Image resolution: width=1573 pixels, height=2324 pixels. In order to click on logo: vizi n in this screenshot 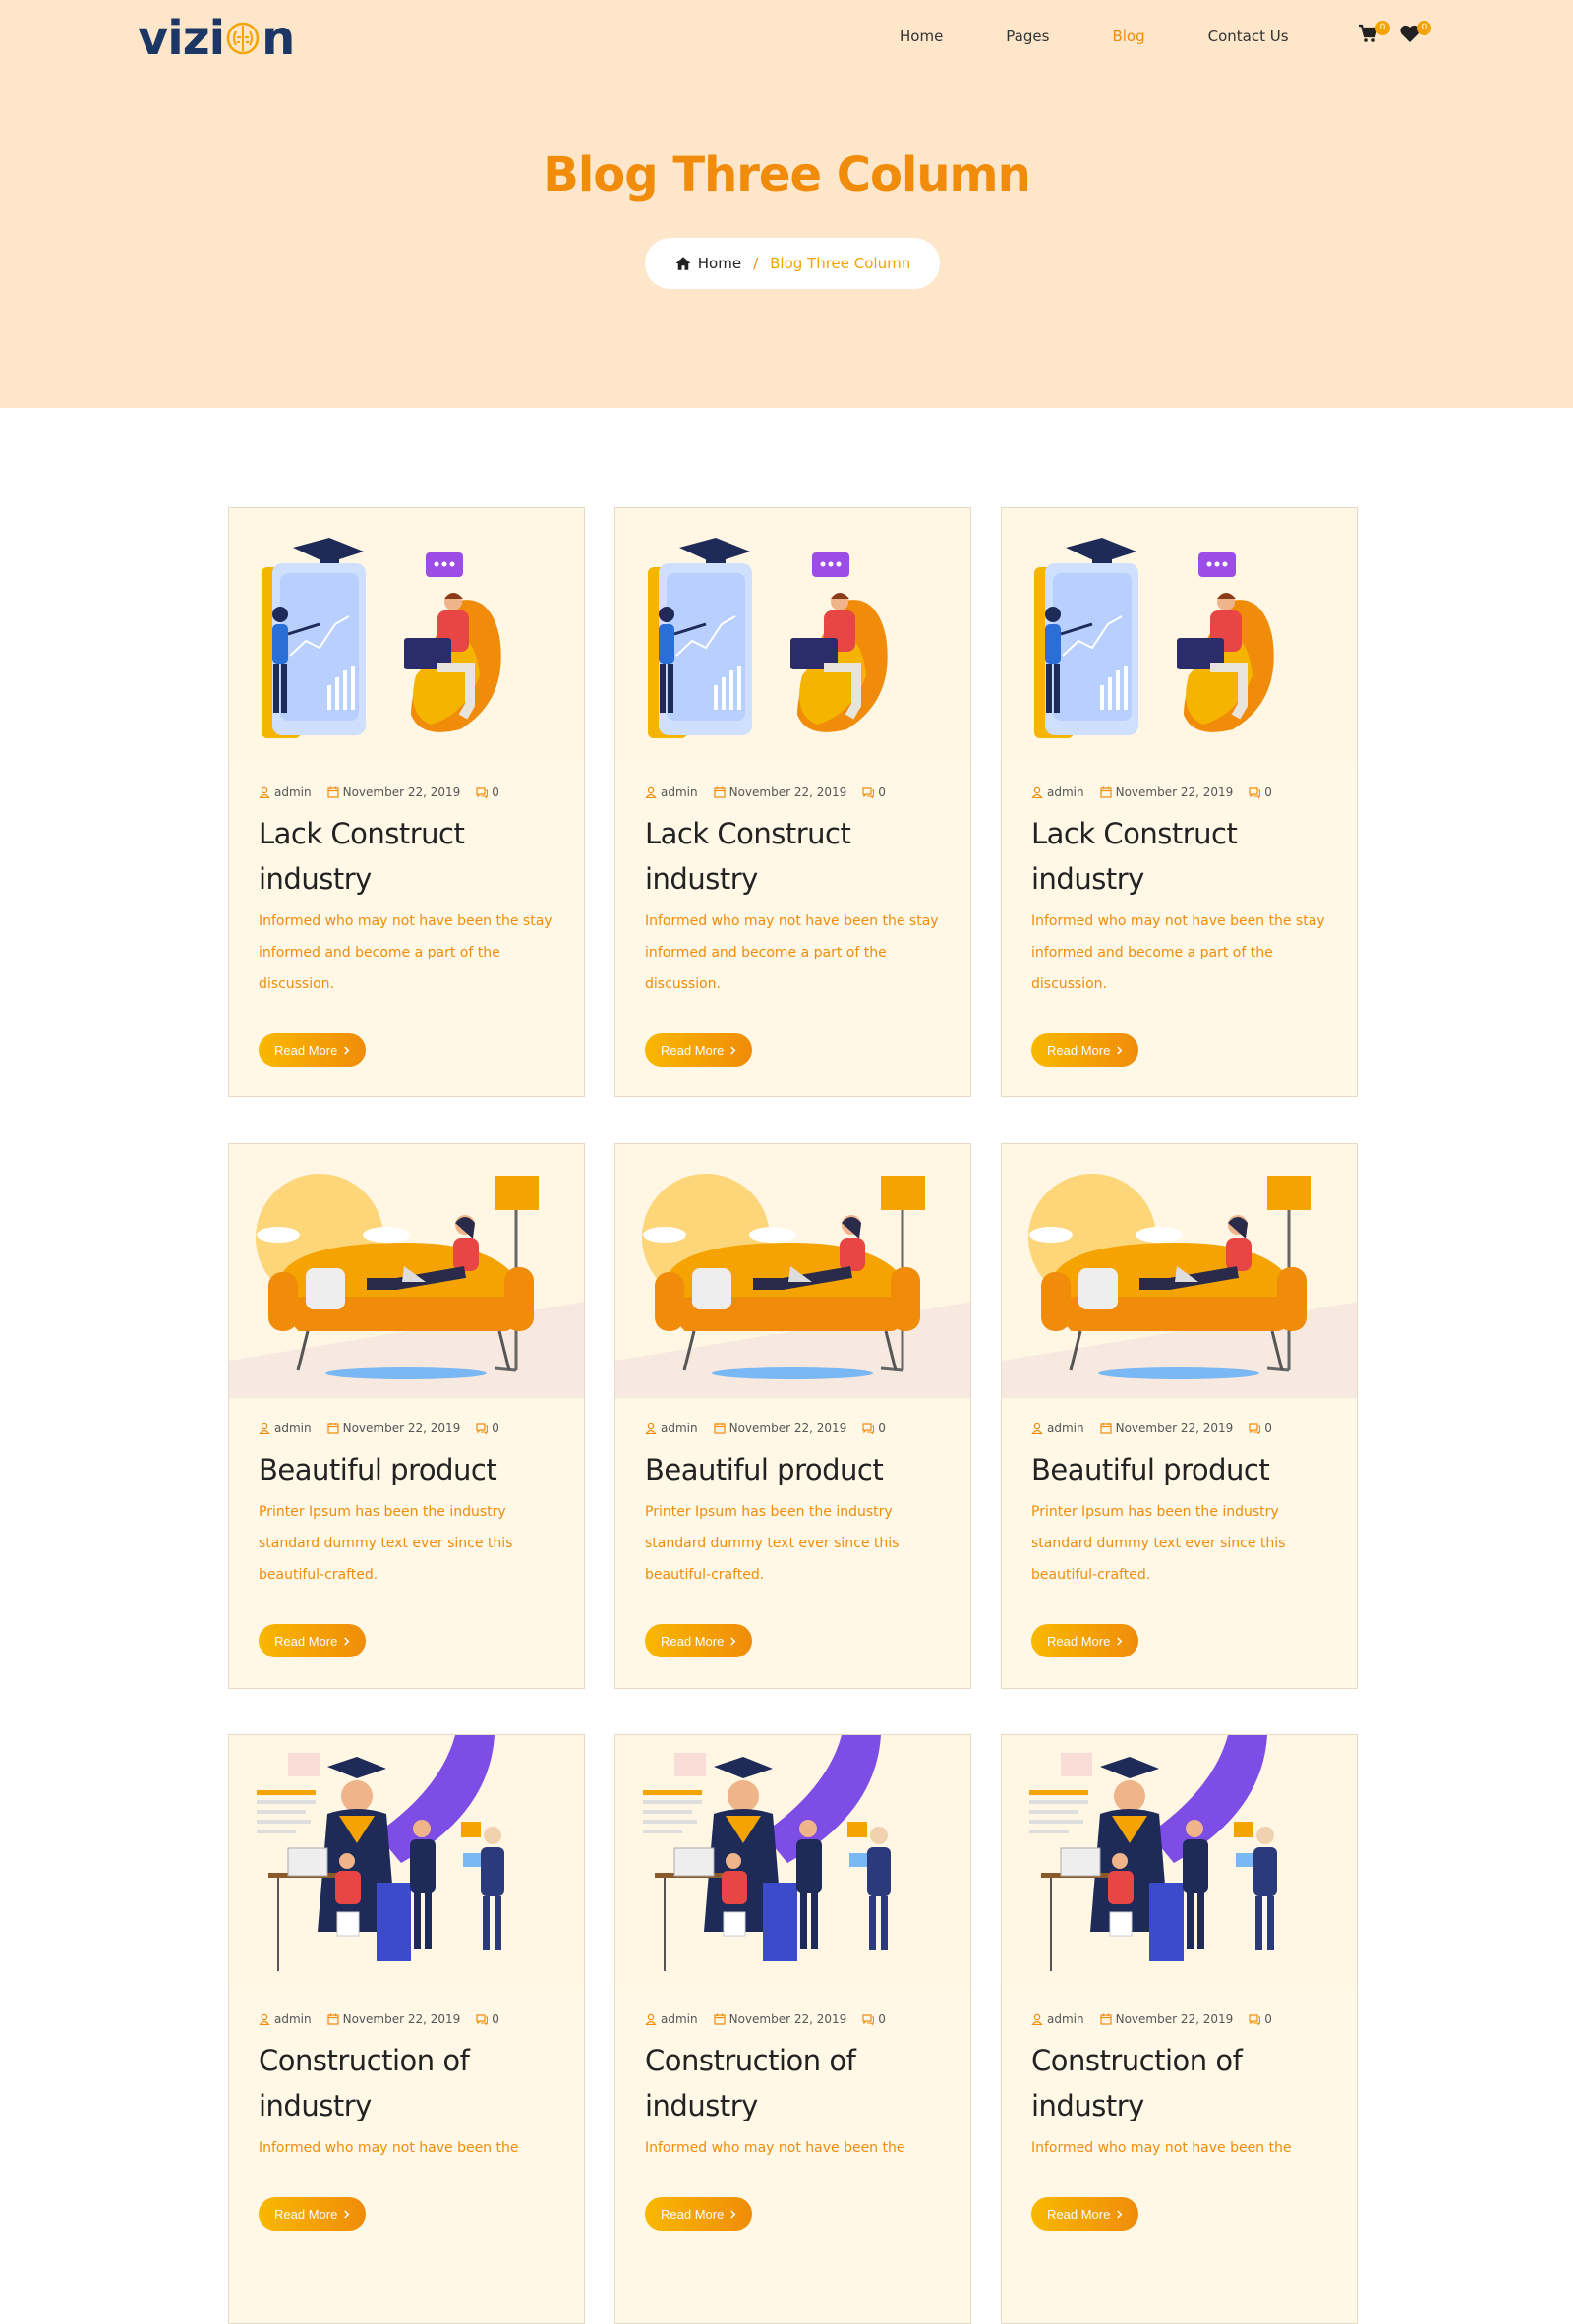, I will do `click(216, 38)`.